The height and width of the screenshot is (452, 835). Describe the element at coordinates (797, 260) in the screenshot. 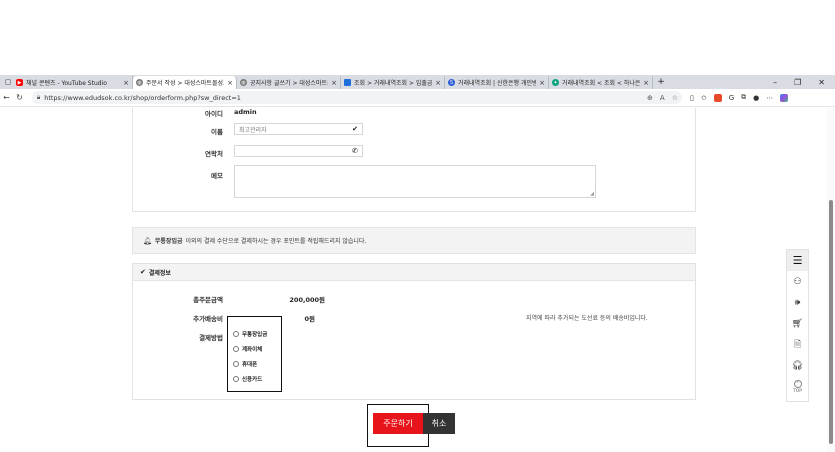

I see `menu-icon: ☰` at that location.